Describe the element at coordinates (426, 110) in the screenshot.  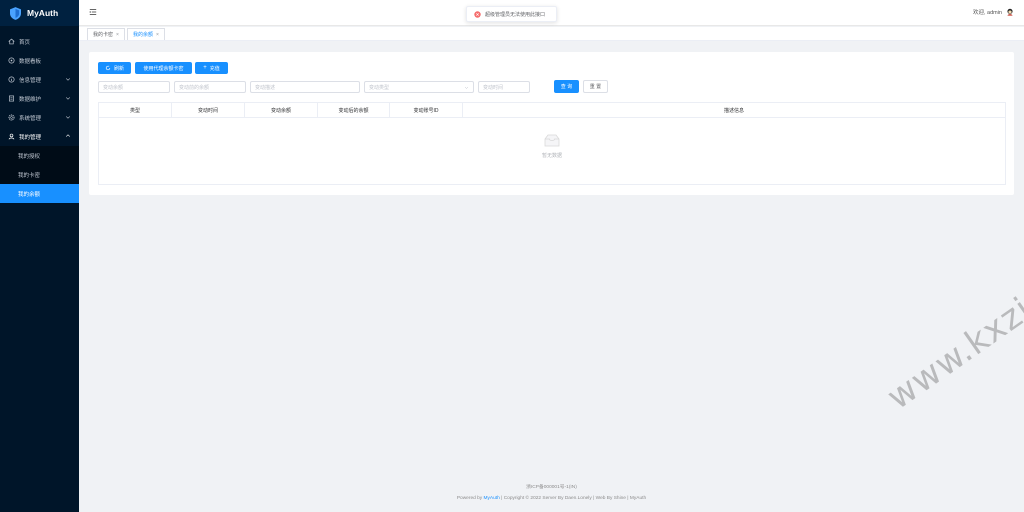
I see `column-header: 变动账号ID` at that location.